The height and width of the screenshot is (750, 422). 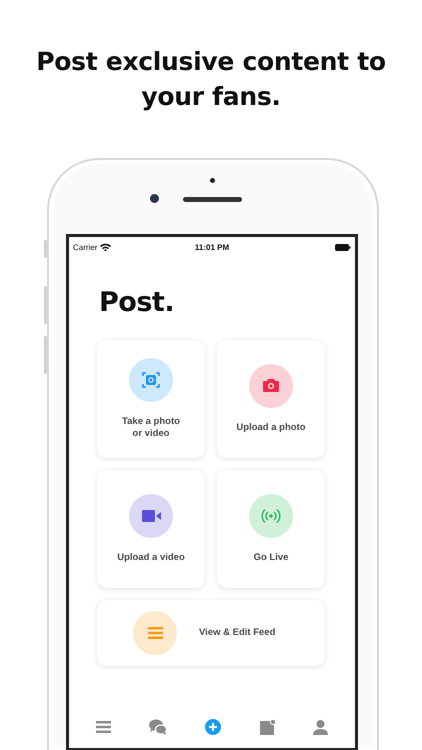 I want to click on wifi-icon, so click(x=106, y=247).